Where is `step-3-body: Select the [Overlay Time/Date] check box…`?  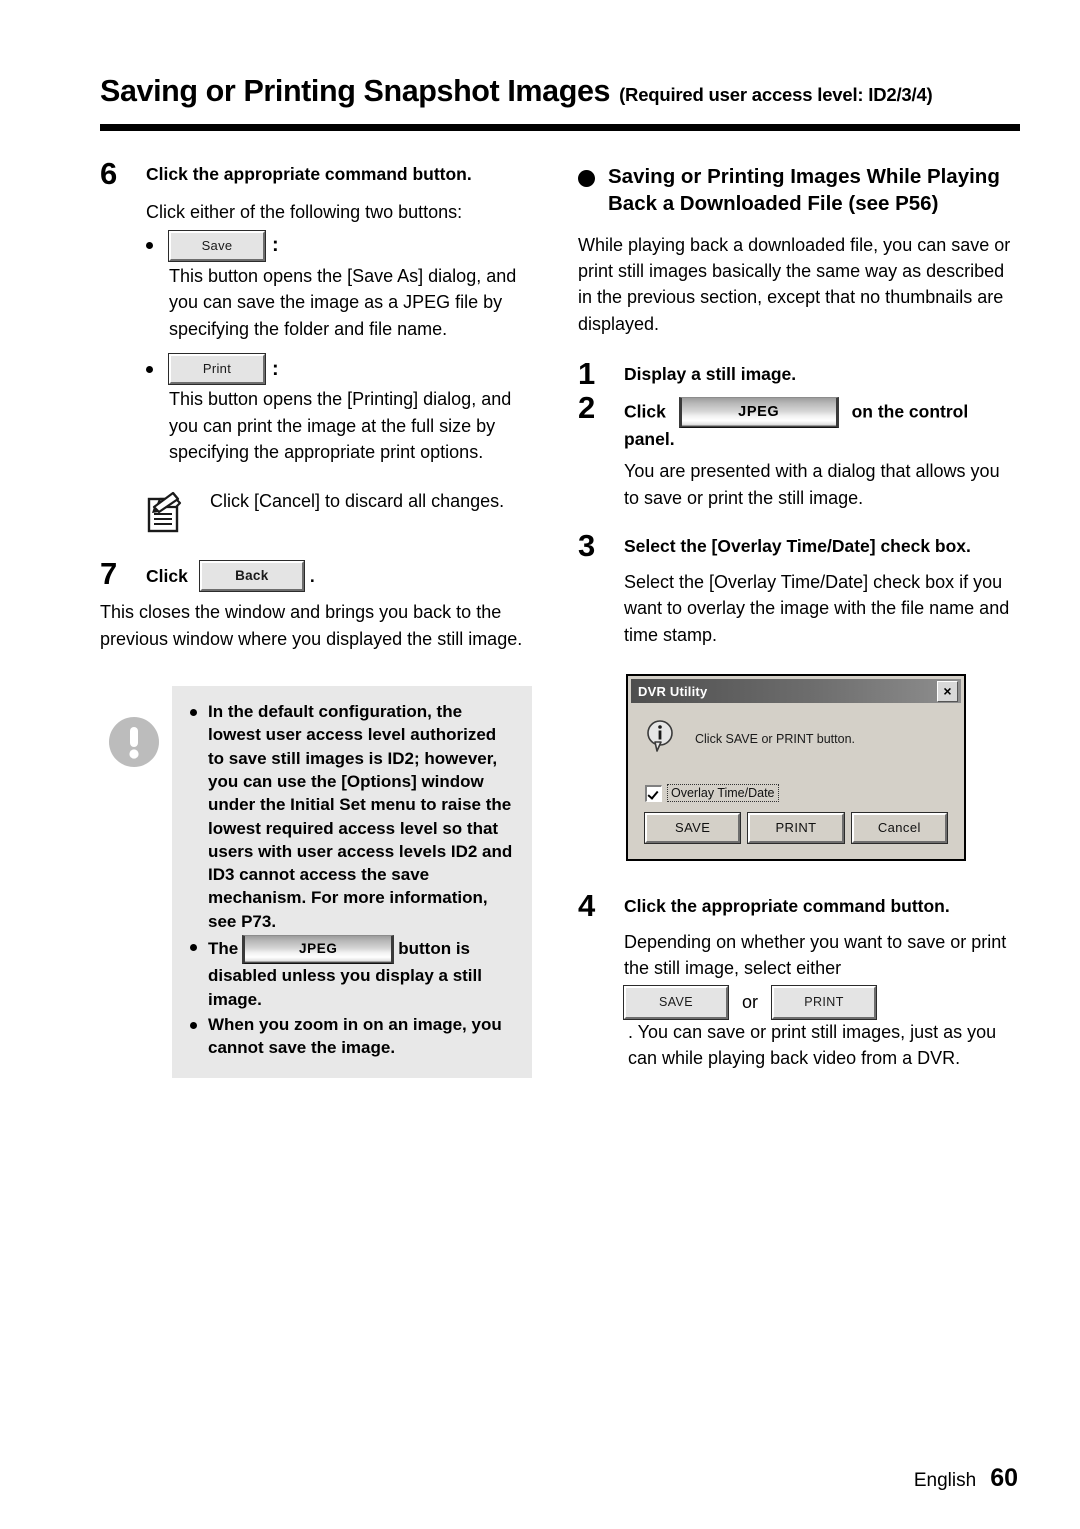
step-3-body: Select the [Overlay Time/Date] check box… is located at coordinates (817, 608).